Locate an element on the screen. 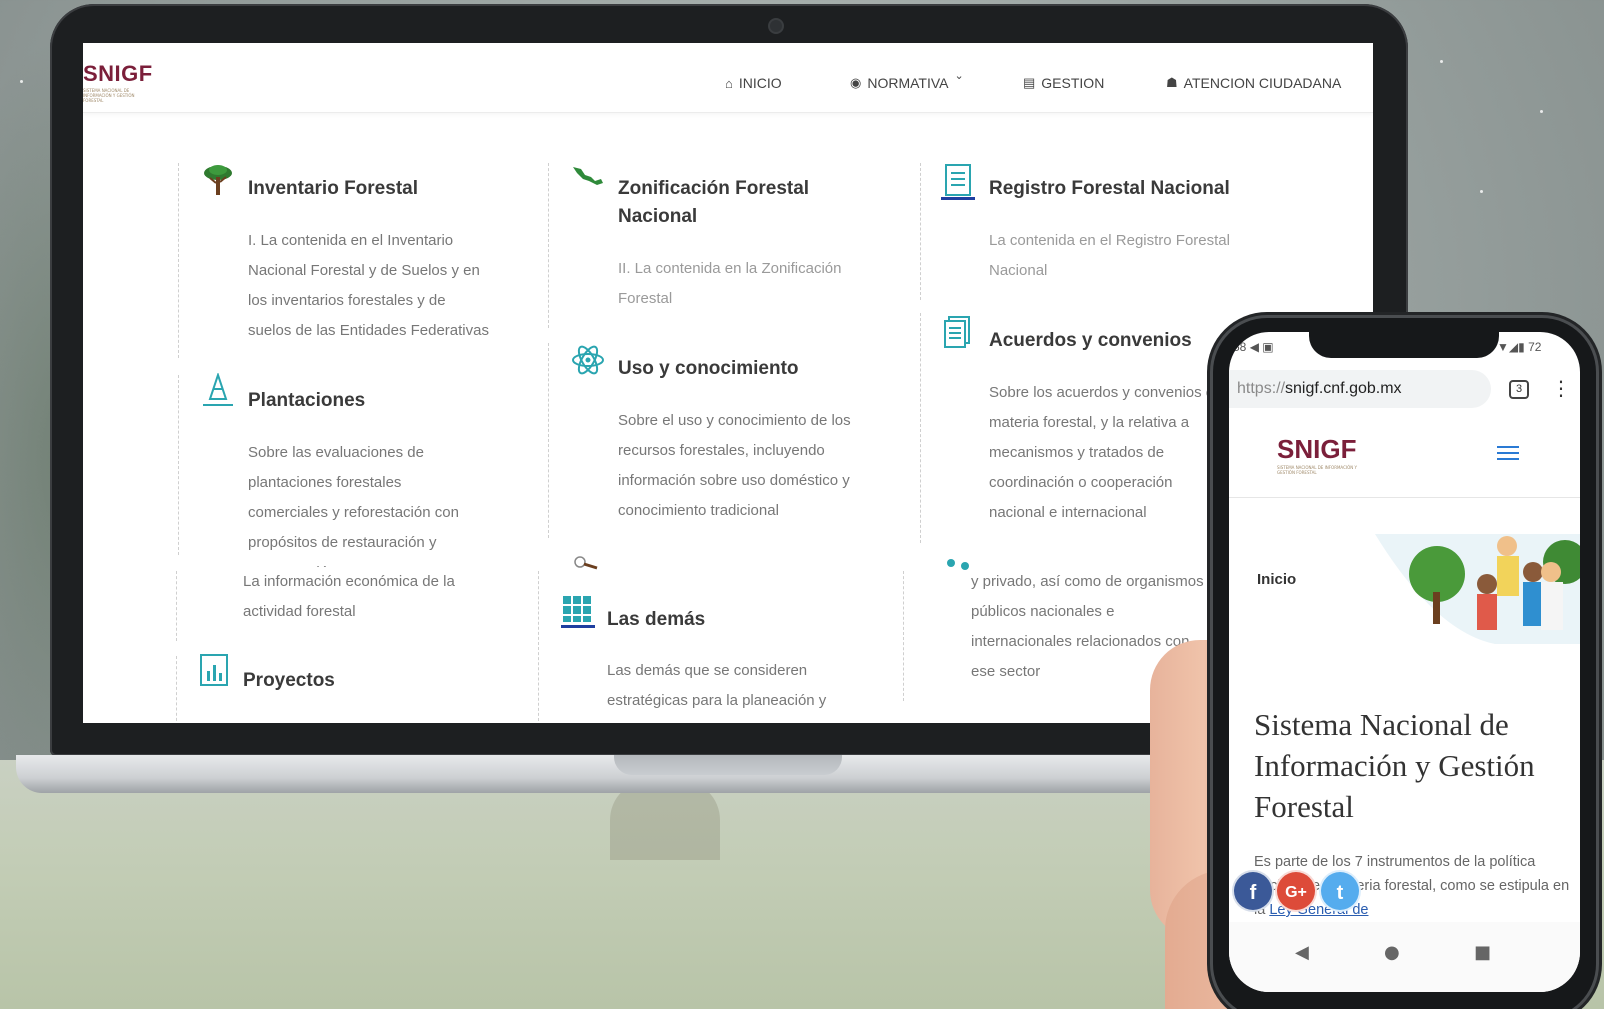  tab-count-button: 3 is located at coordinates (1519, 389).